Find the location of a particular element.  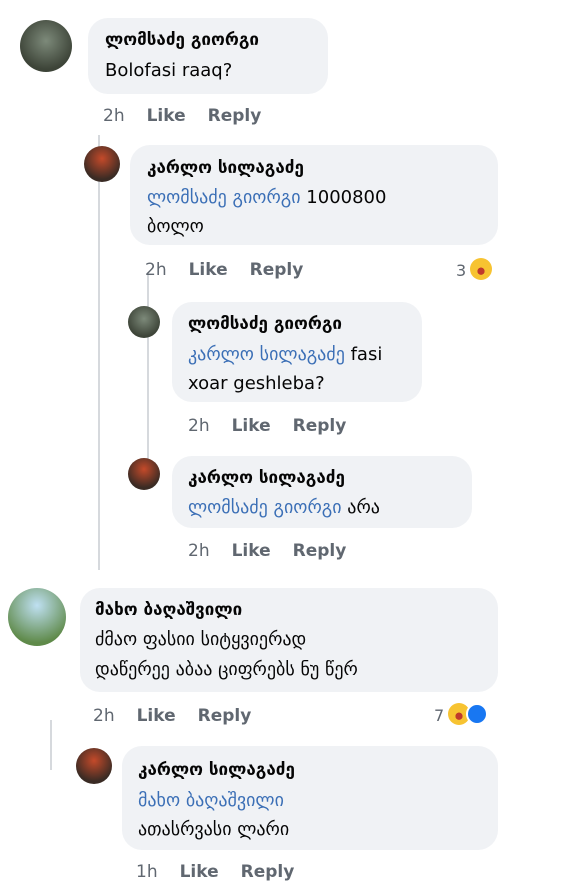

comment-text-line: xoar geshleba? is located at coordinates (256, 383).